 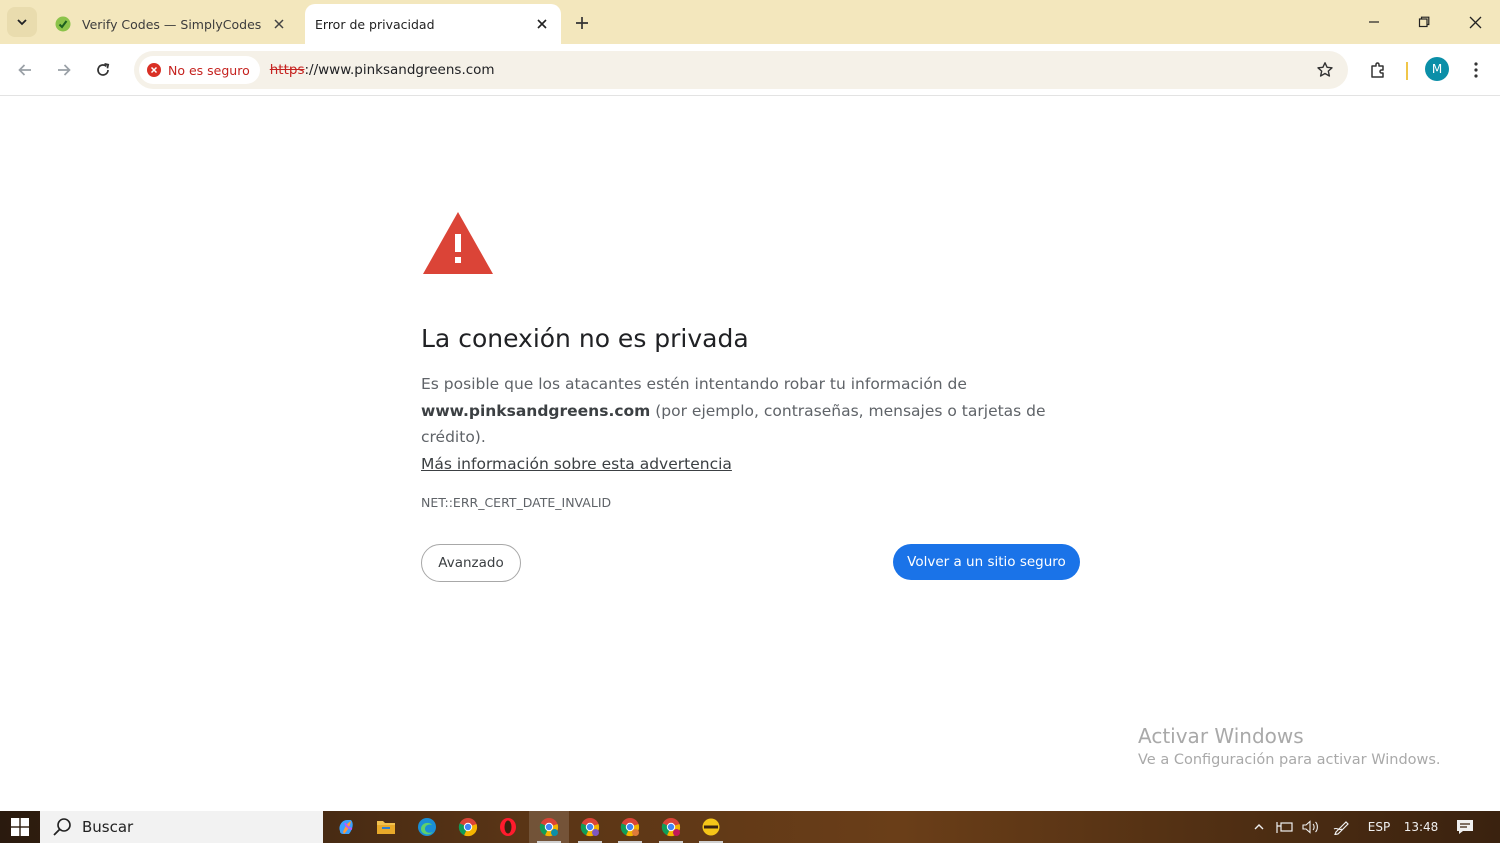 I want to click on volume-icon, so click(x=1310, y=827).